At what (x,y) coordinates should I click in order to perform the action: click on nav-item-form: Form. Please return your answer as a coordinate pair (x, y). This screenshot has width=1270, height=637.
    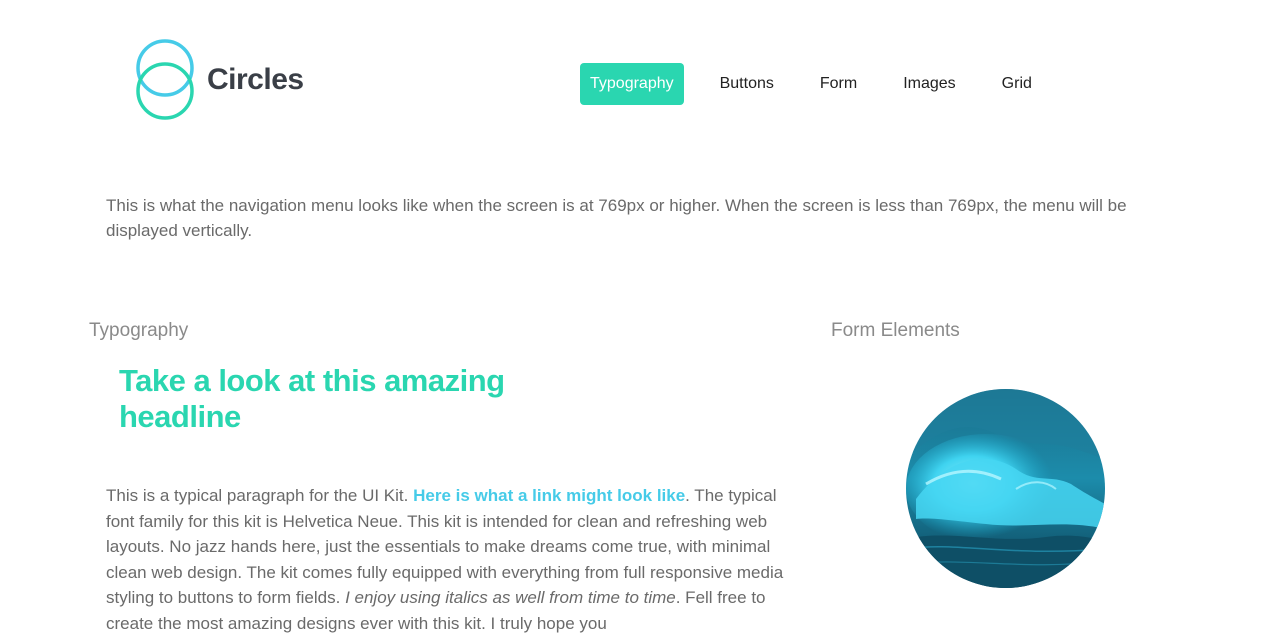
    Looking at the image, I should click on (838, 84).